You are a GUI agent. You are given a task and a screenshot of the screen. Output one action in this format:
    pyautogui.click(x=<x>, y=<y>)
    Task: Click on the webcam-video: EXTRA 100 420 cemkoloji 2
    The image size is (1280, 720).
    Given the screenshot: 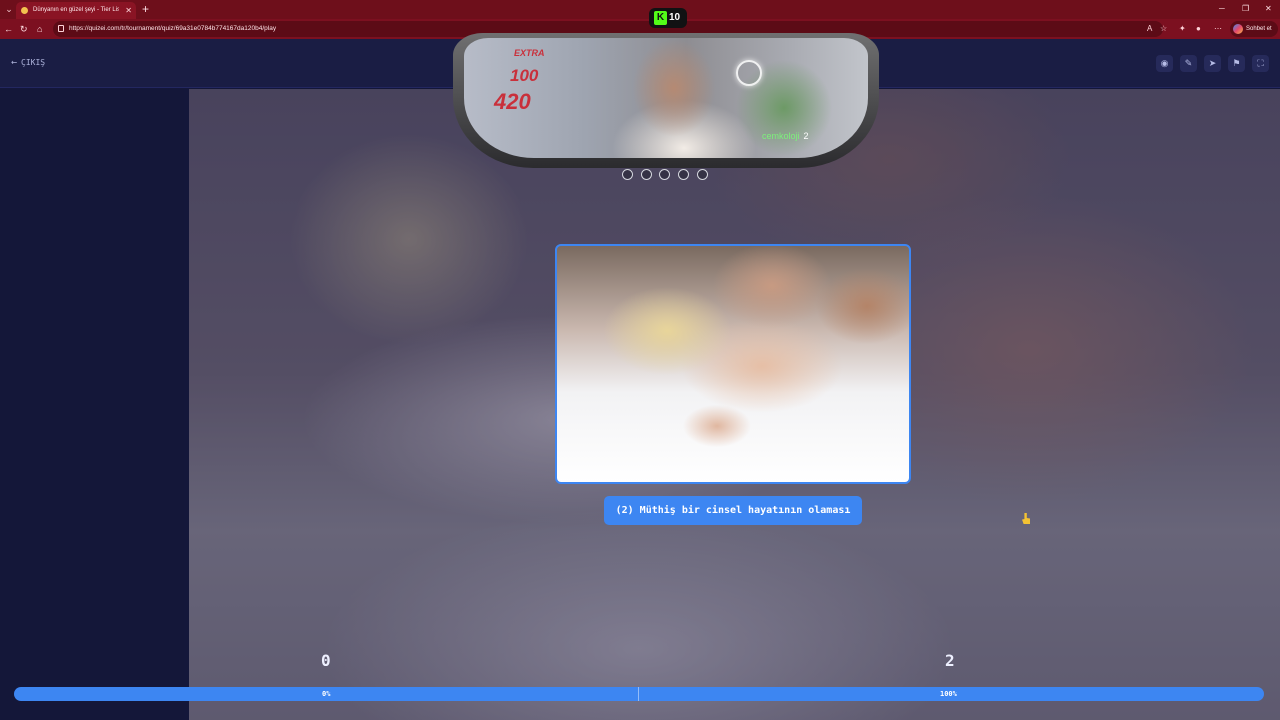 What is the action you would take?
    pyautogui.click(x=666, y=98)
    